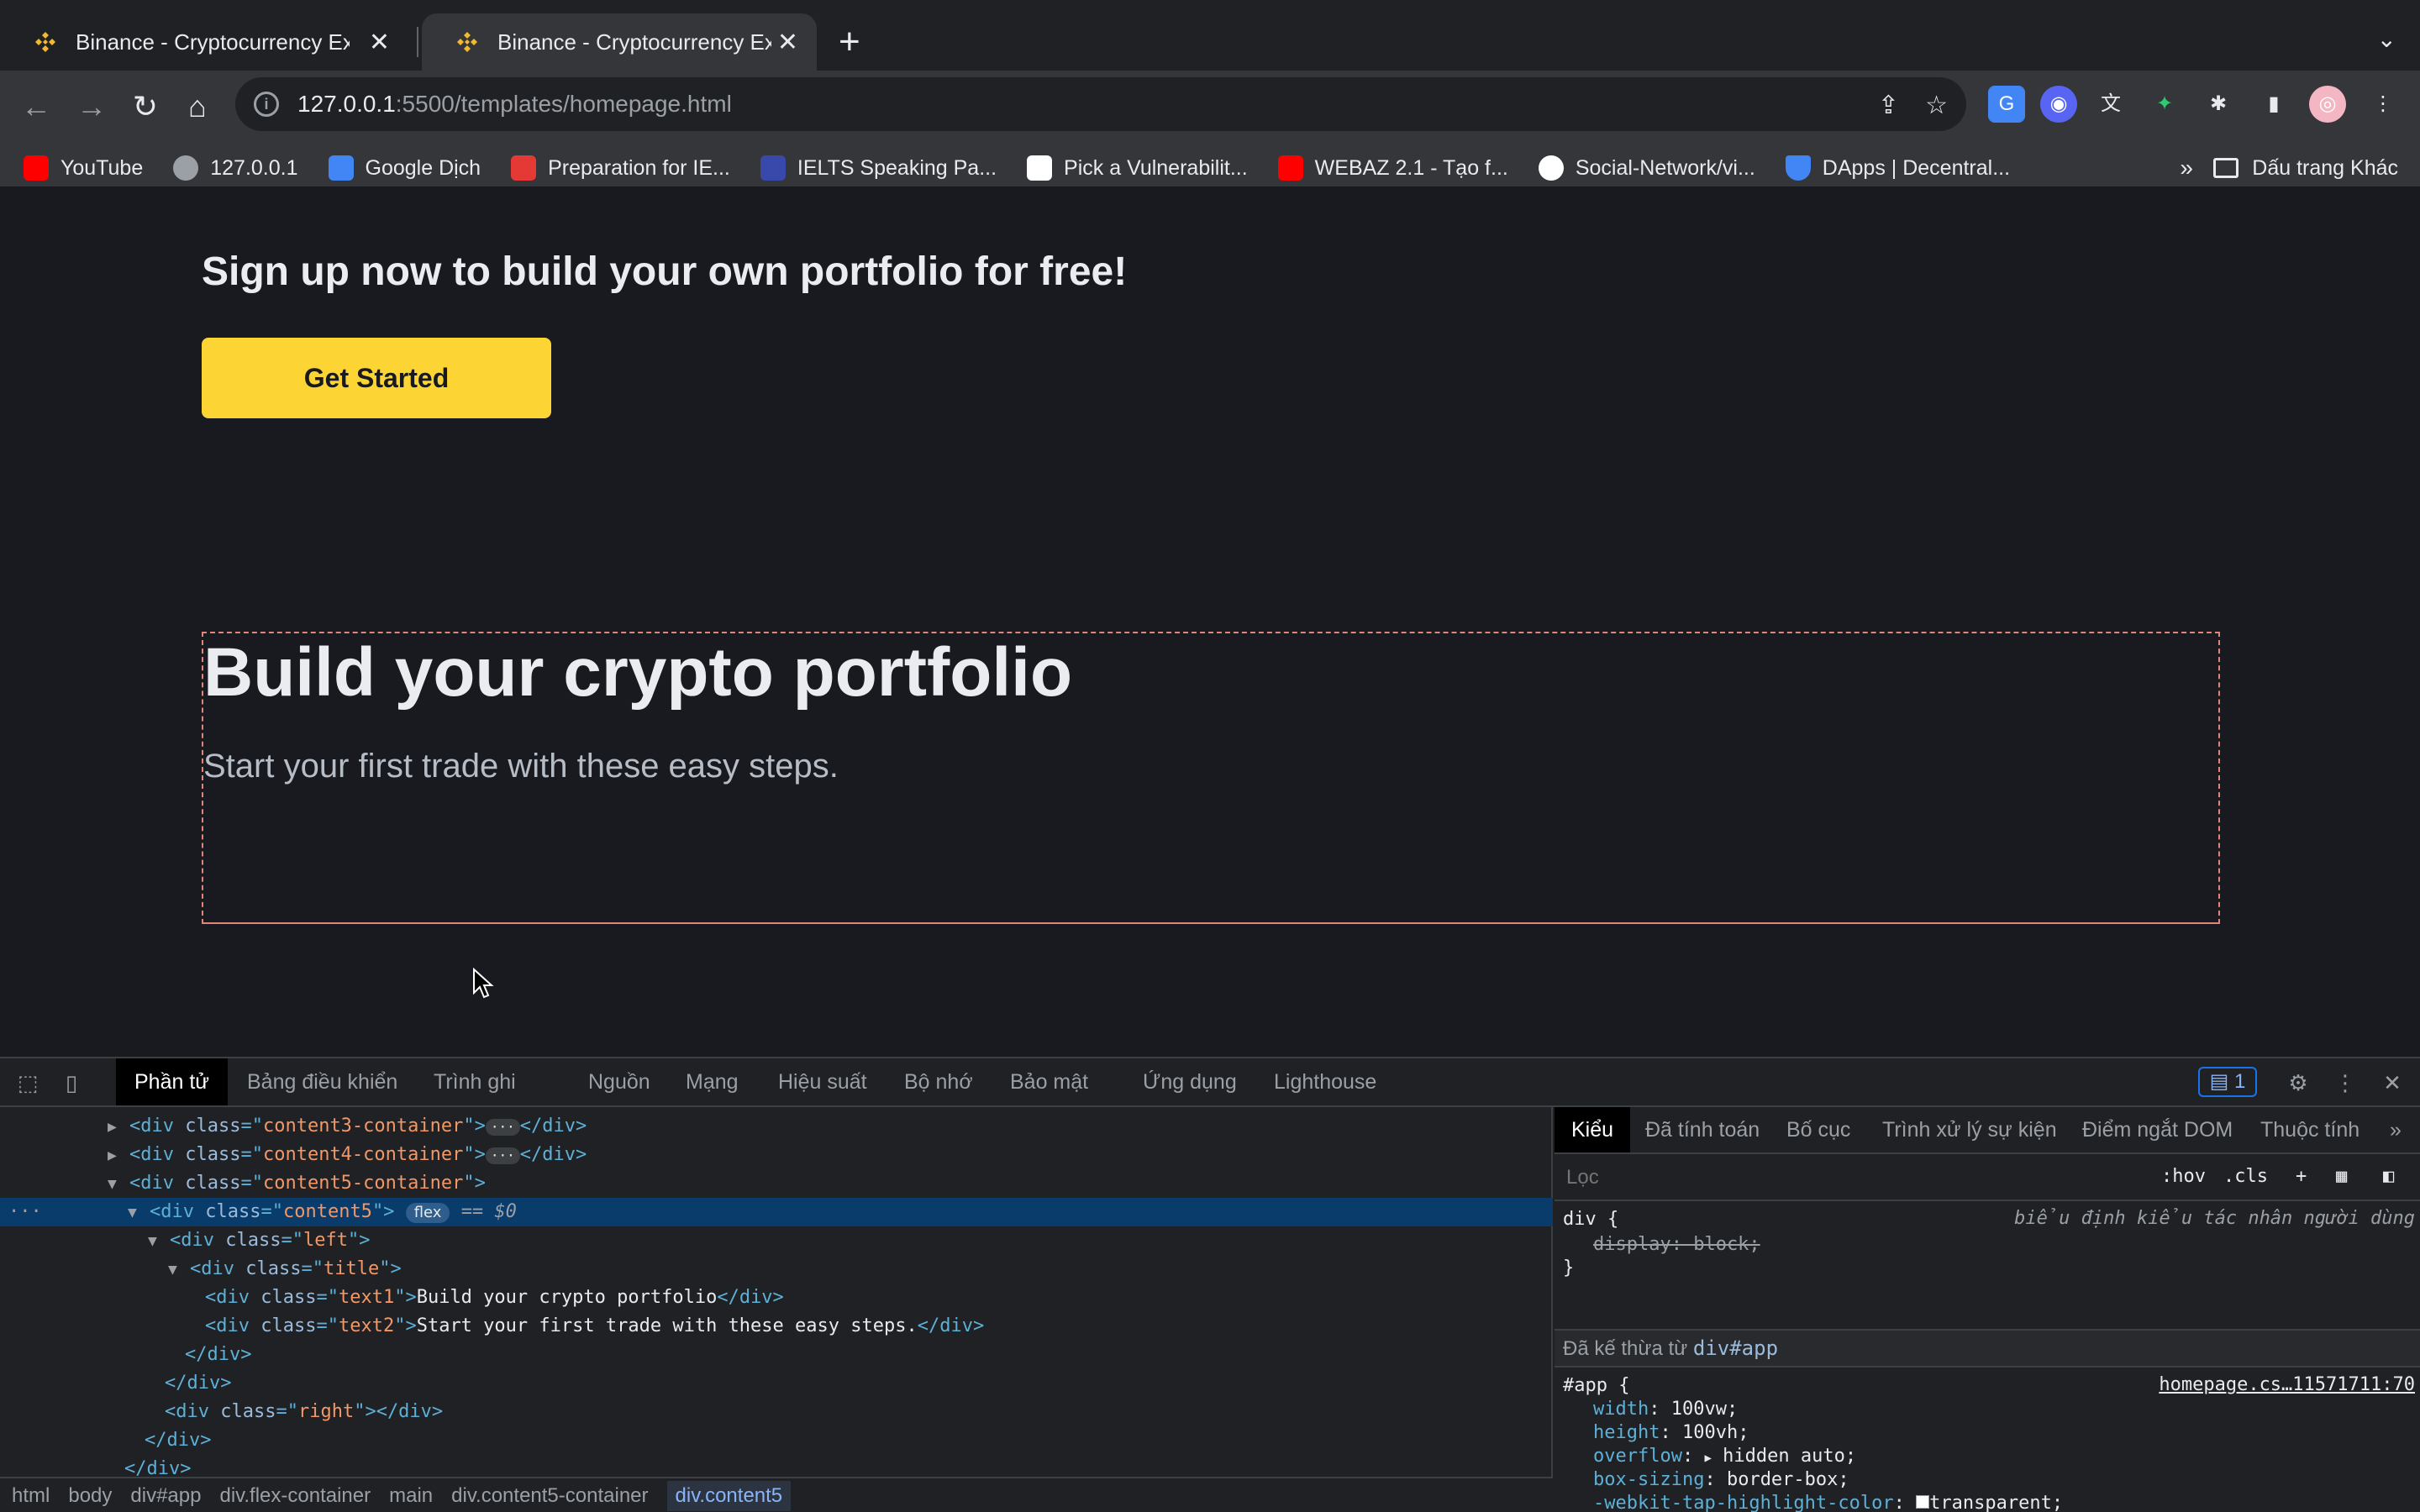 The width and height of the screenshot is (2420, 1512). I want to click on tab-sources: Nguồn, so click(619, 1081).